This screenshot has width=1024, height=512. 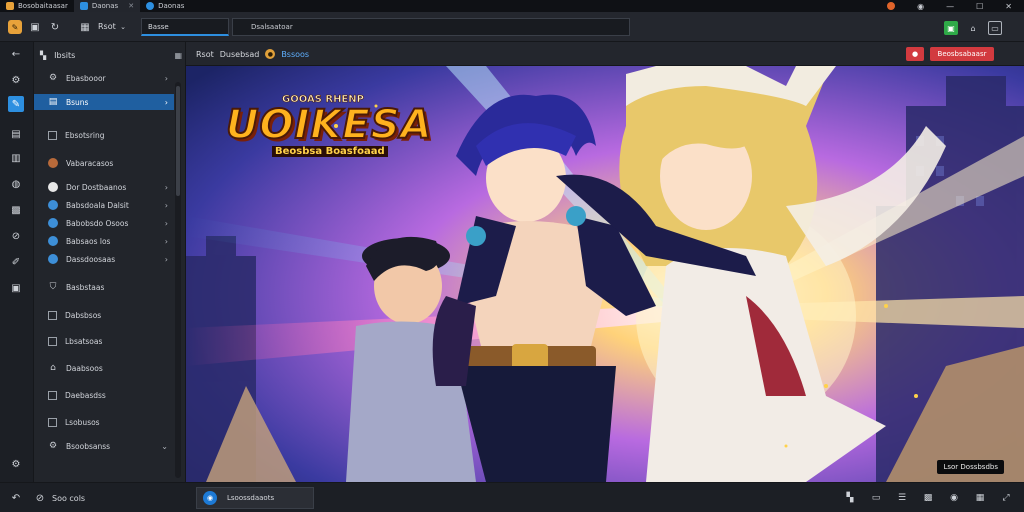 I want to click on close-icon: ✕, so click(x=131, y=6).